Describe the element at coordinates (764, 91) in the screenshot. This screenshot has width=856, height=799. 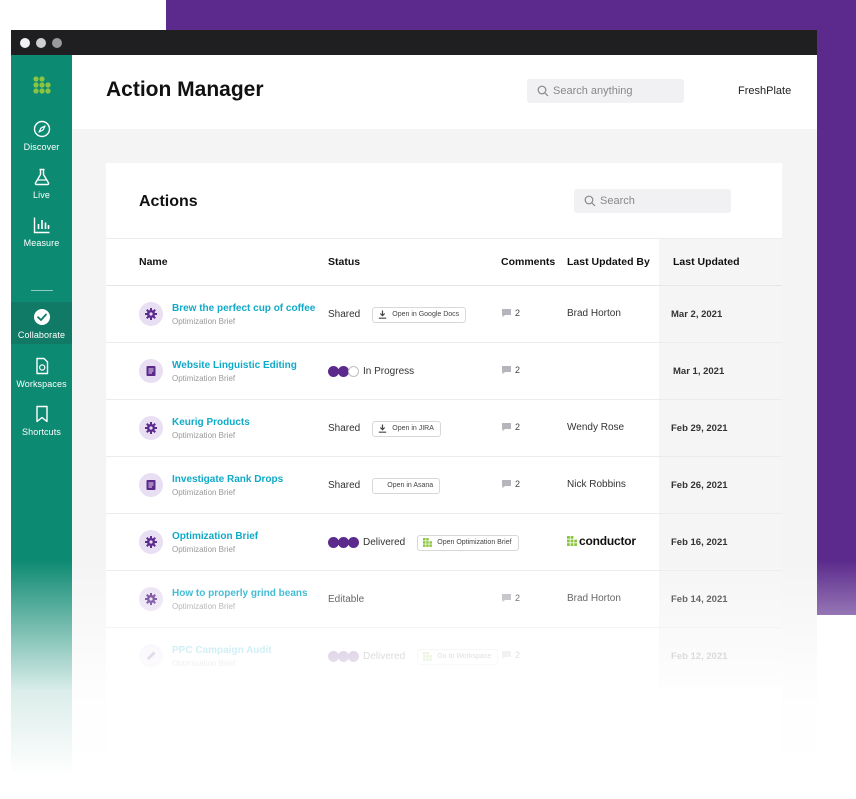
I see `account-name: FreshPlate` at that location.